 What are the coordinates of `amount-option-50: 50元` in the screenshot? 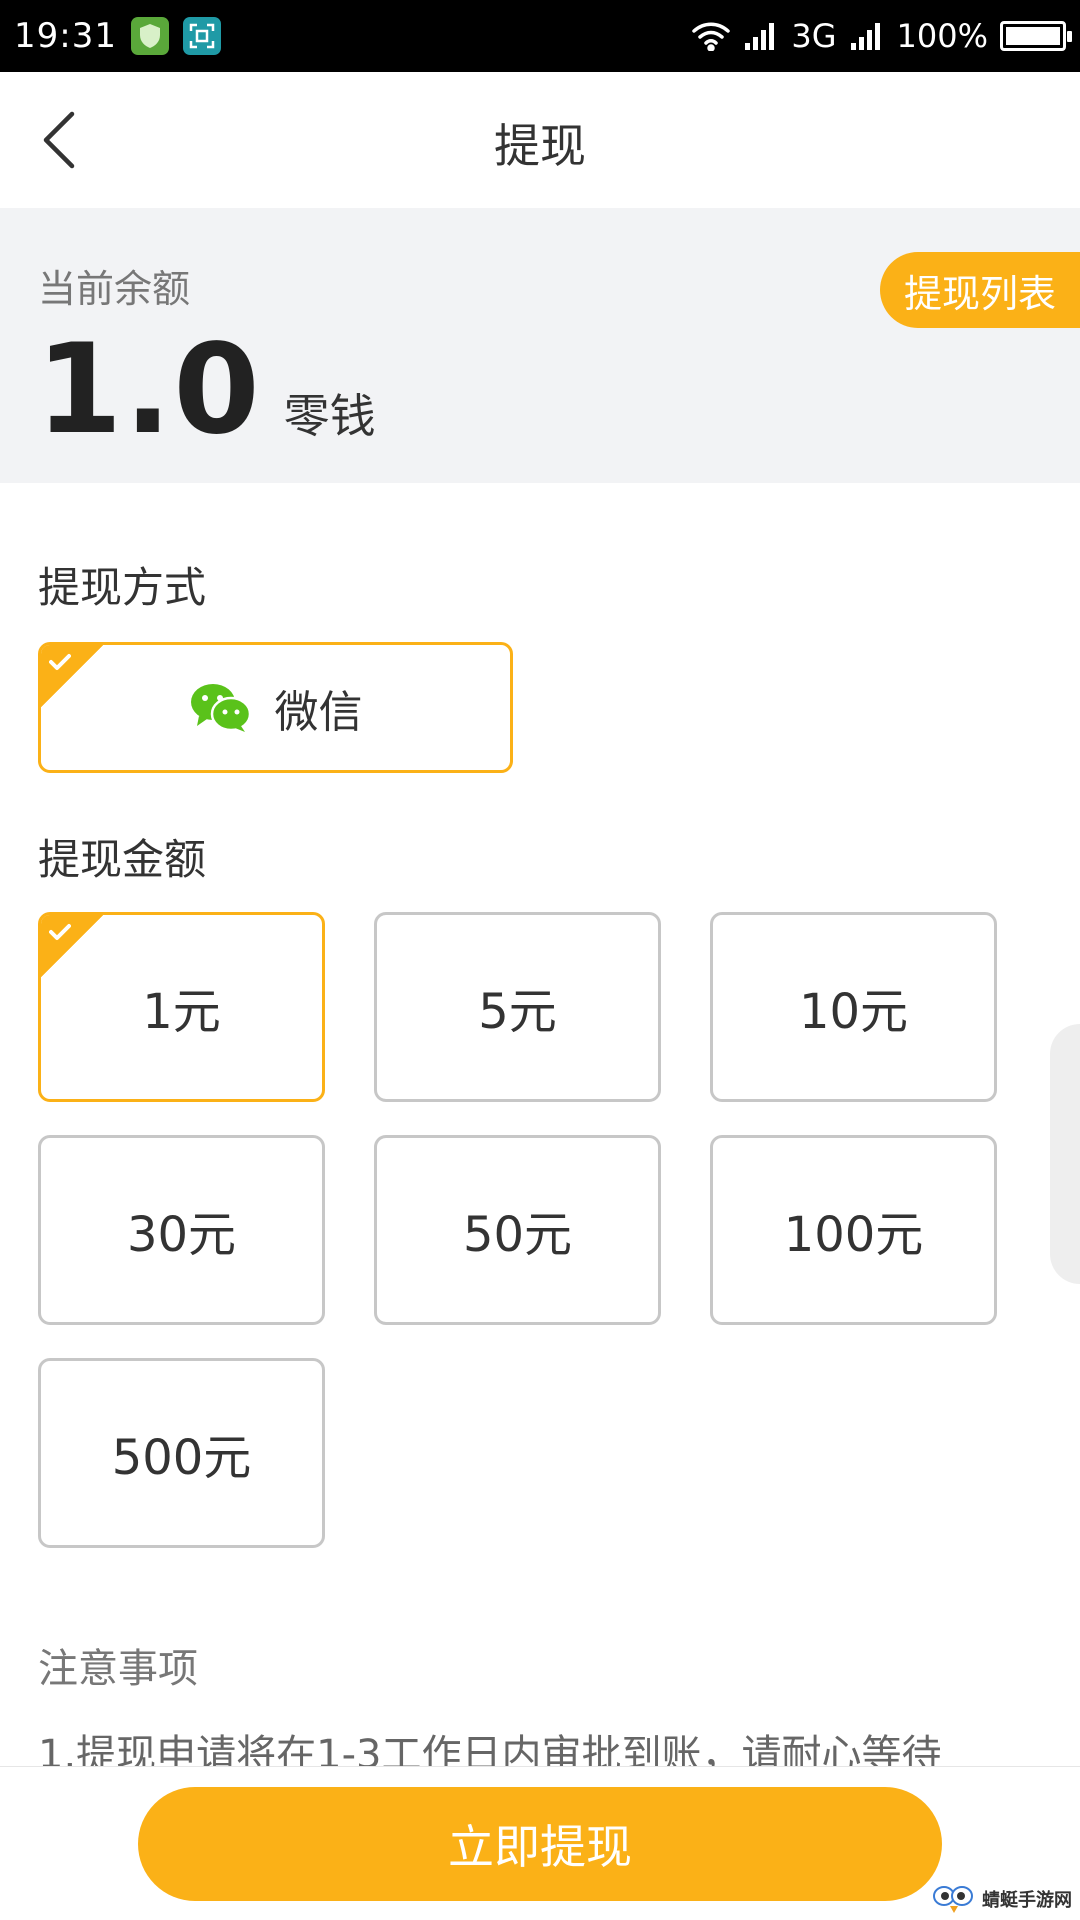 It's located at (517, 1230).